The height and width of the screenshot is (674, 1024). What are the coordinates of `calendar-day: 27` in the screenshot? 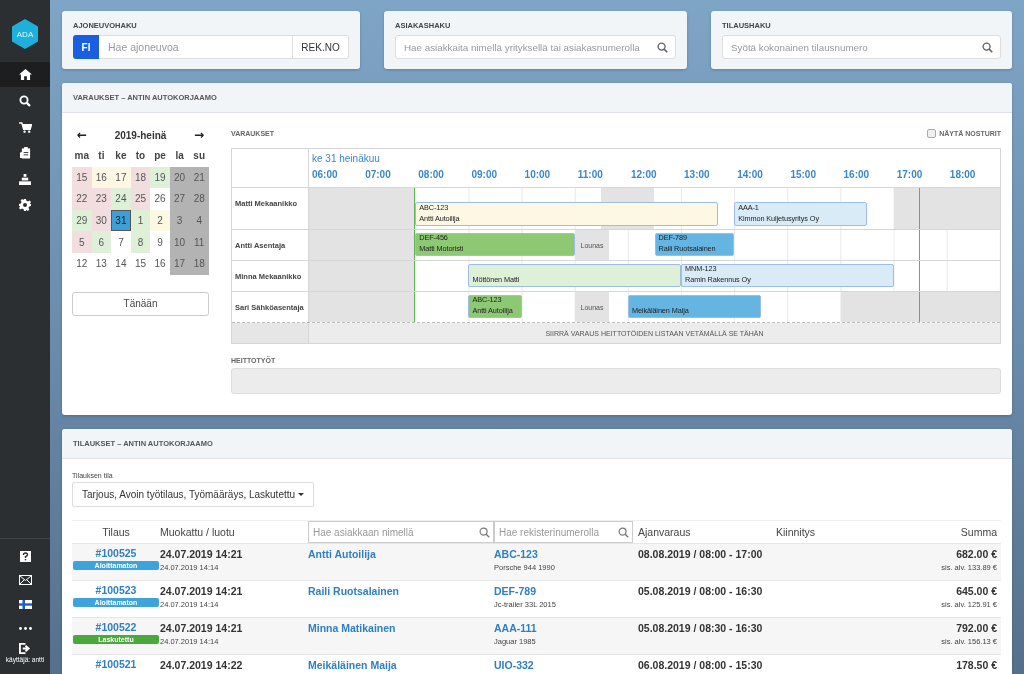 It's located at (179, 199).